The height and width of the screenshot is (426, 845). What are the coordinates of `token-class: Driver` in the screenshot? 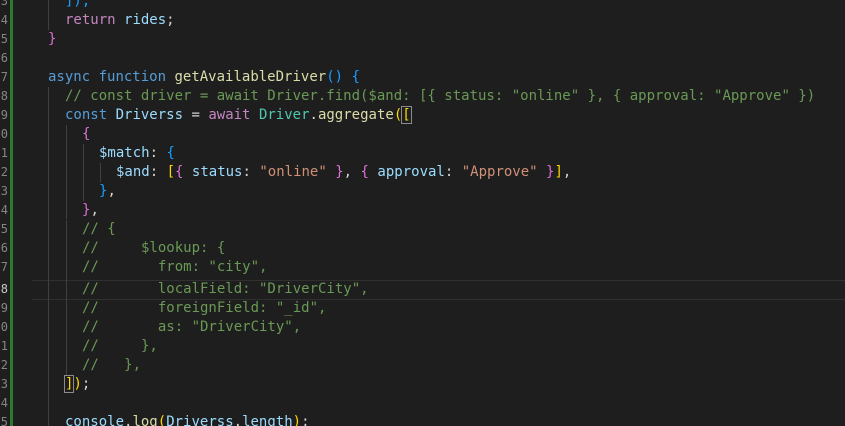 It's located at (284, 115).